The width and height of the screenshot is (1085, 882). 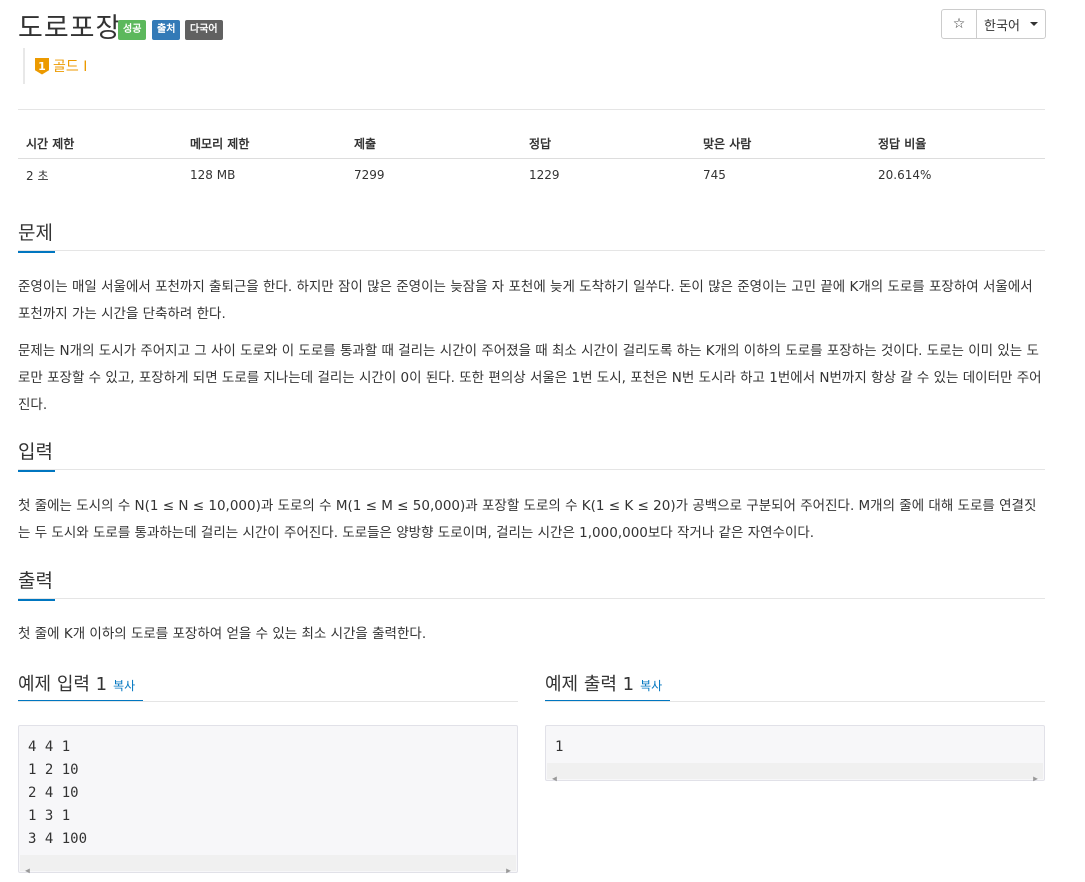 What do you see at coordinates (905, 175) in the screenshot?
I see `accept-ratio-value: 20.614%` at bounding box center [905, 175].